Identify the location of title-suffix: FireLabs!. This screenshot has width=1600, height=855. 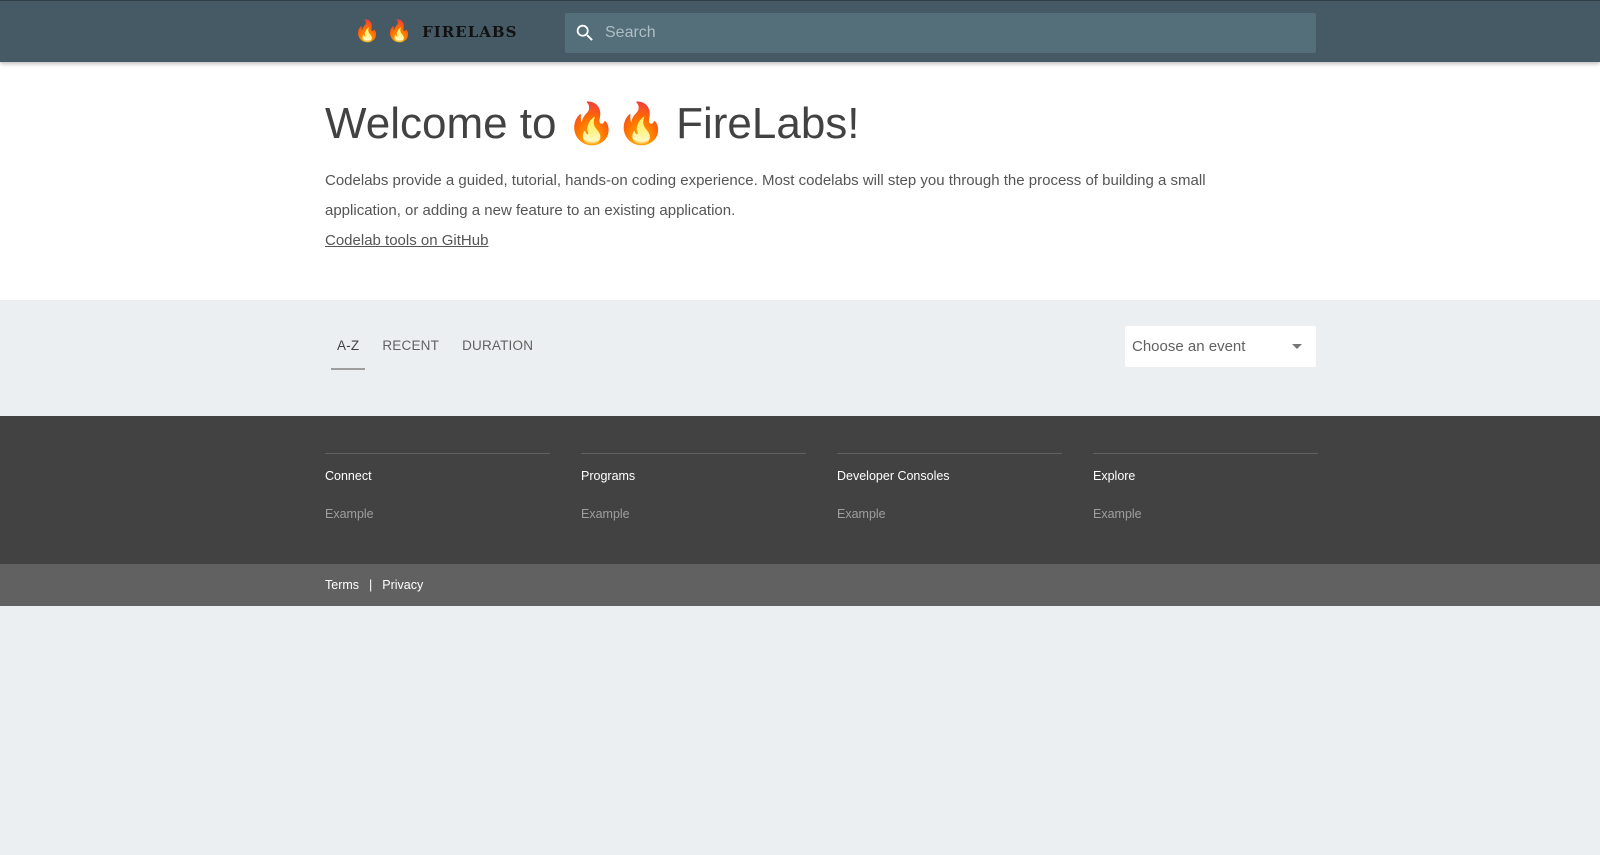
(768, 123).